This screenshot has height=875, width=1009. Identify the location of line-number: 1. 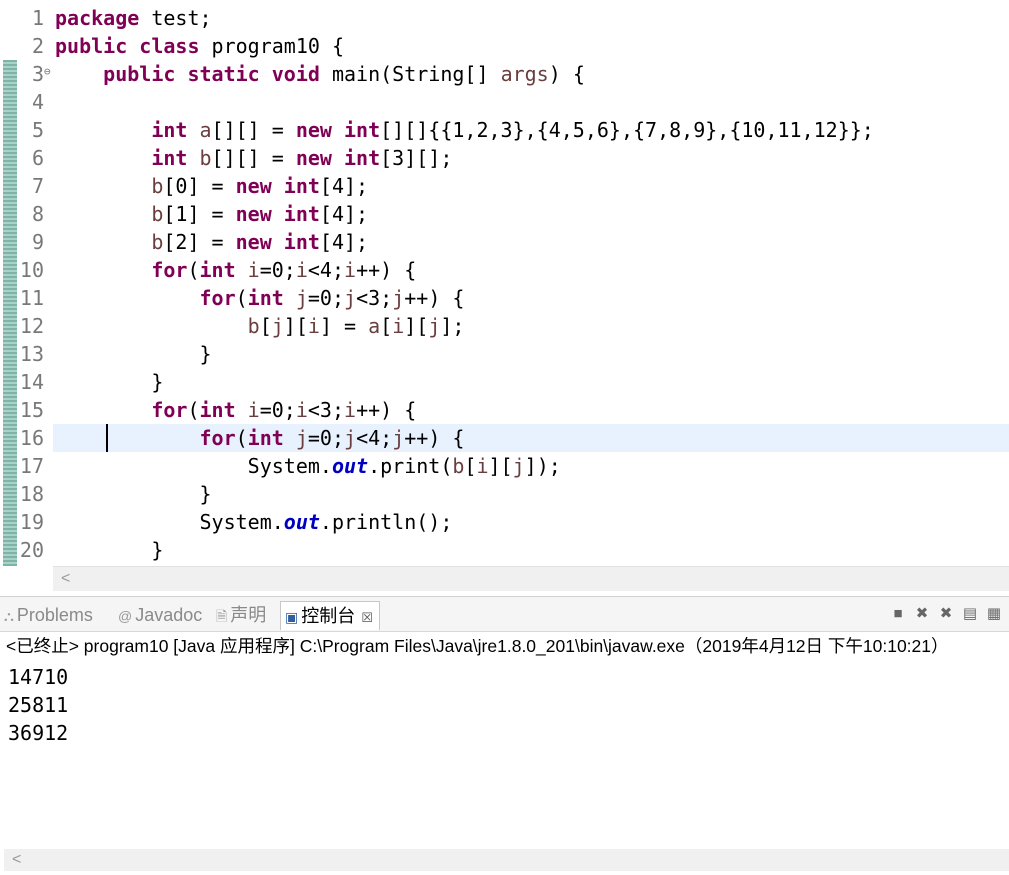
(37, 18).